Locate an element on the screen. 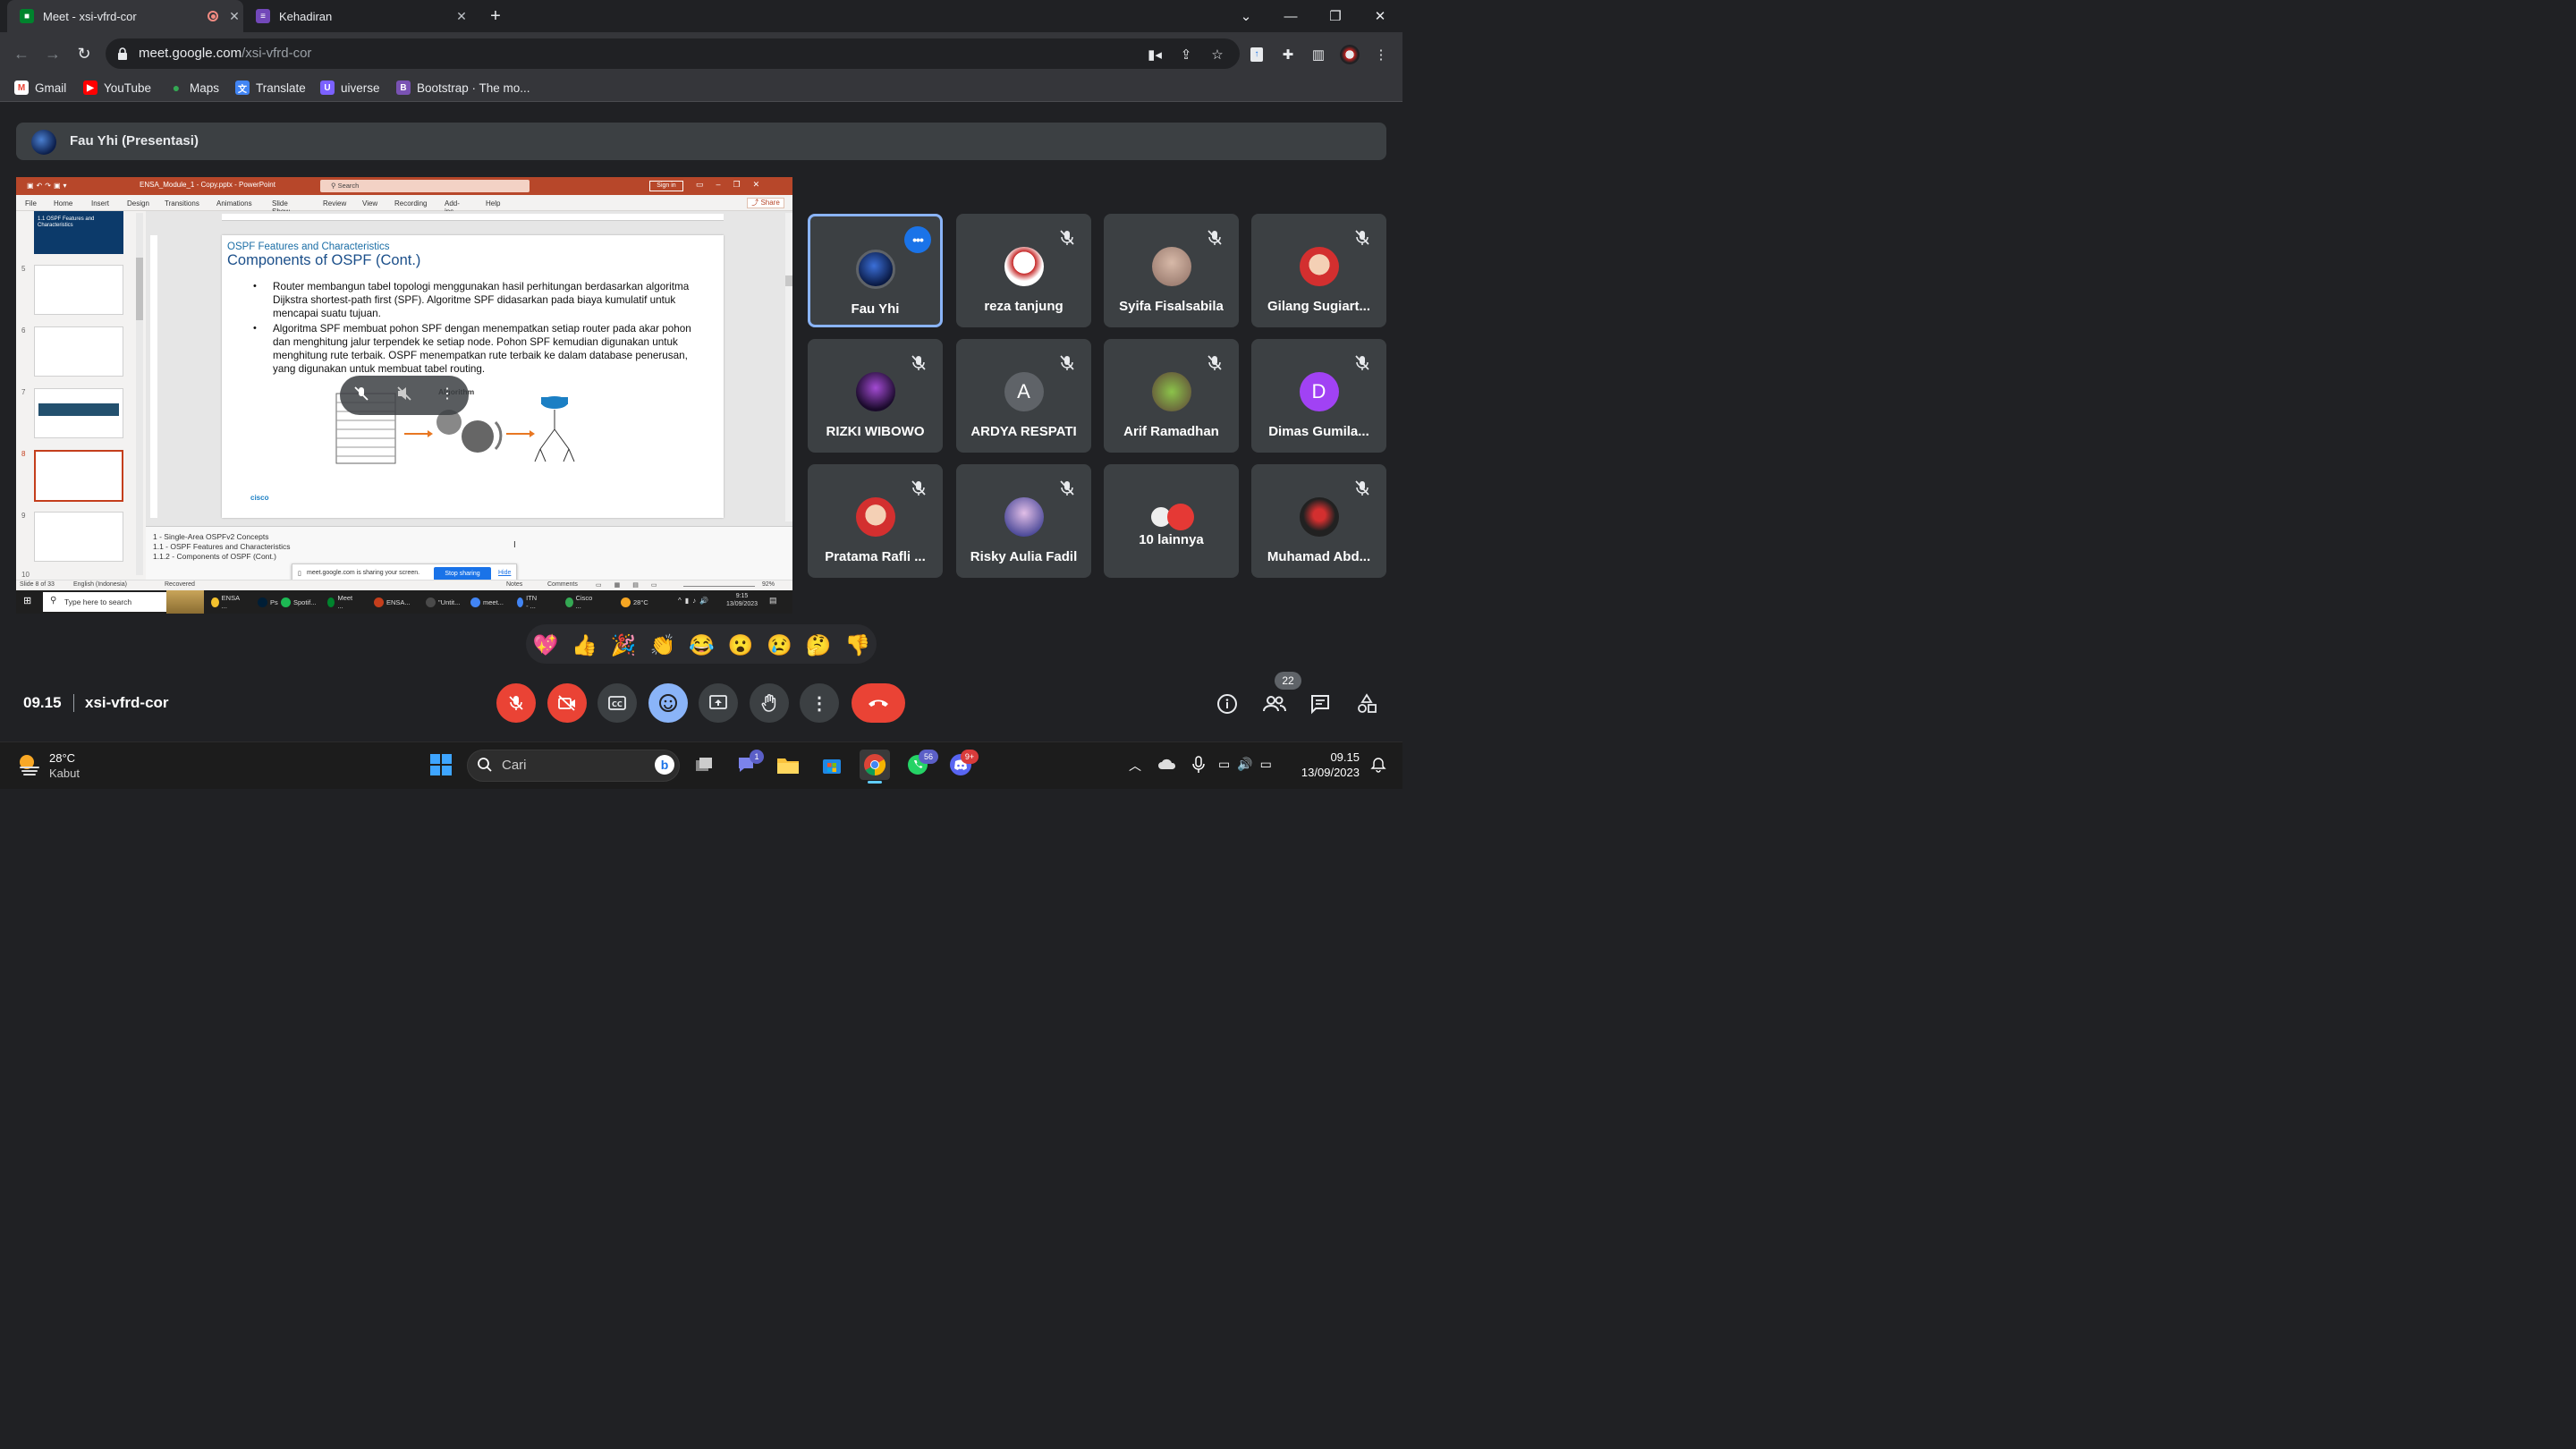  ppt-share-button: ⤴ Share is located at coordinates (765, 203).